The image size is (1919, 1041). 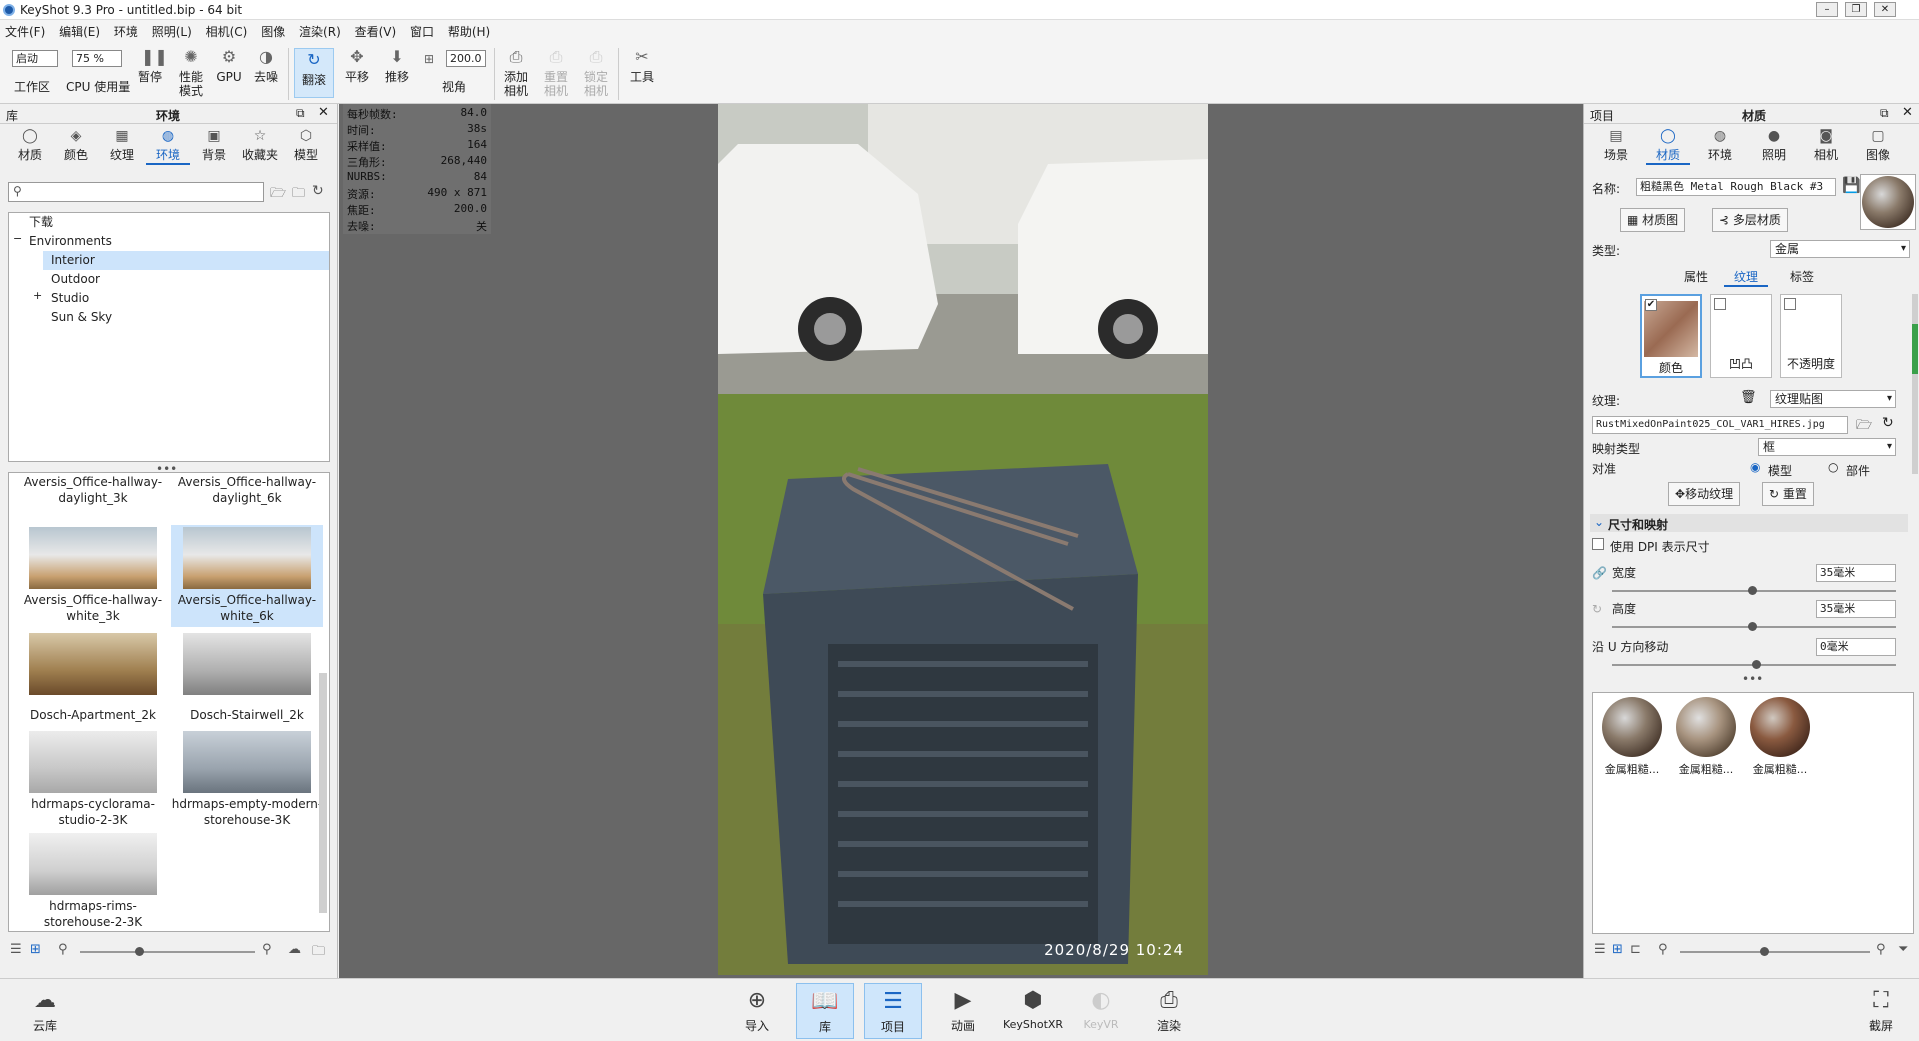 I want to click on browse-folder-icon: 🗁, so click(x=1864, y=427).